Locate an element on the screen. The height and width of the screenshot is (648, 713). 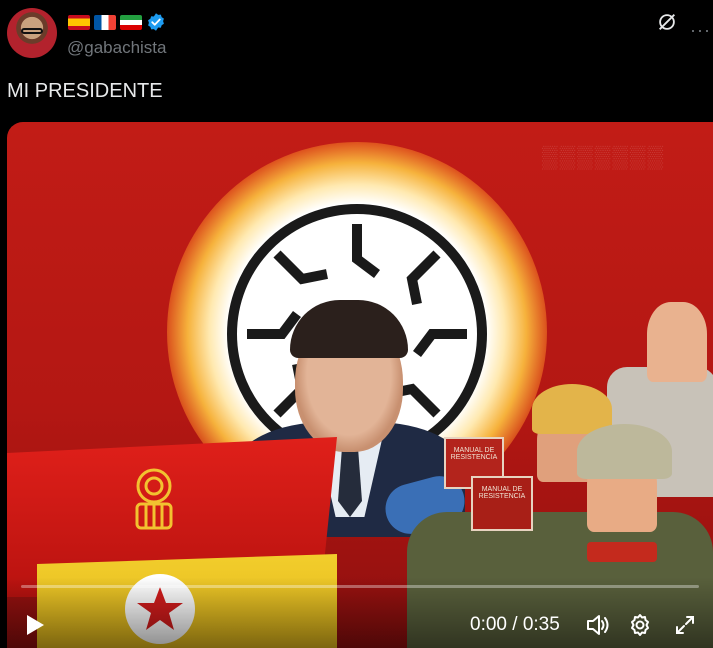
book-manual-2: MANUAL DE RESISTENCIA is located at coordinates (502, 503).